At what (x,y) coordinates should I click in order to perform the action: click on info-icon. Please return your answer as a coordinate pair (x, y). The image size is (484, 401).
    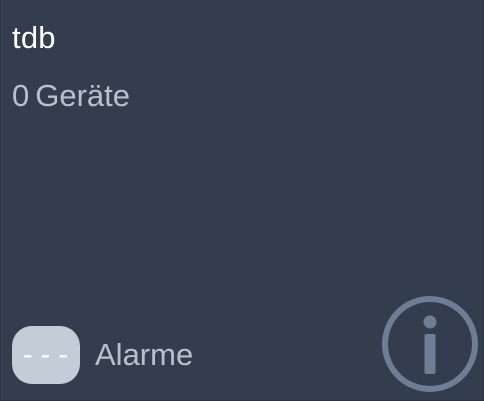
    Looking at the image, I should click on (430, 344).